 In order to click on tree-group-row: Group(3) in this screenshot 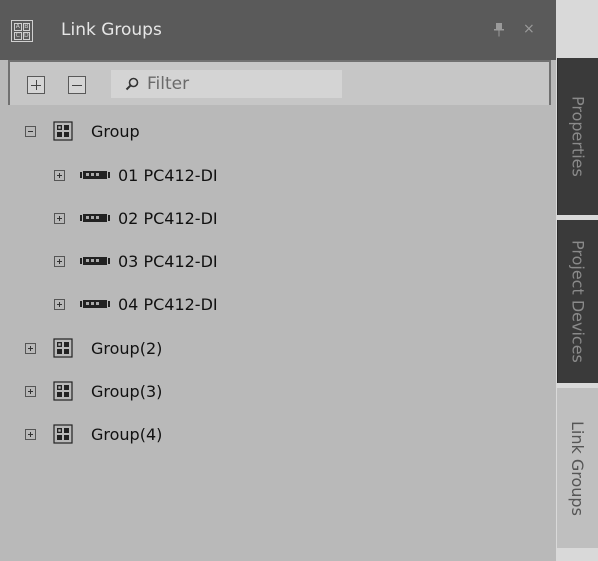, I will do `click(93, 391)`.